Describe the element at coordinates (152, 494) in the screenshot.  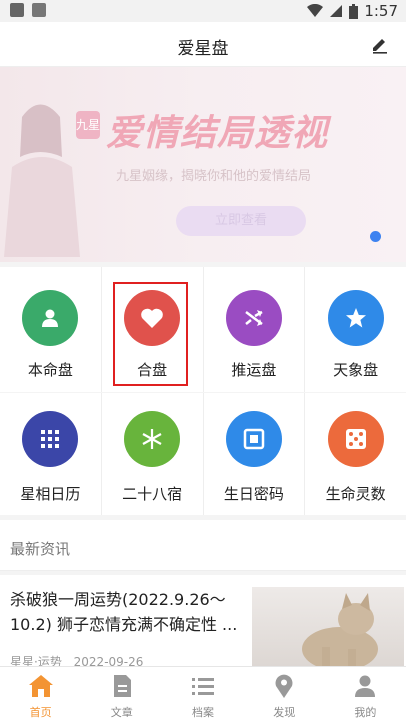
I see `feature-label: 二十八宿` at that location.